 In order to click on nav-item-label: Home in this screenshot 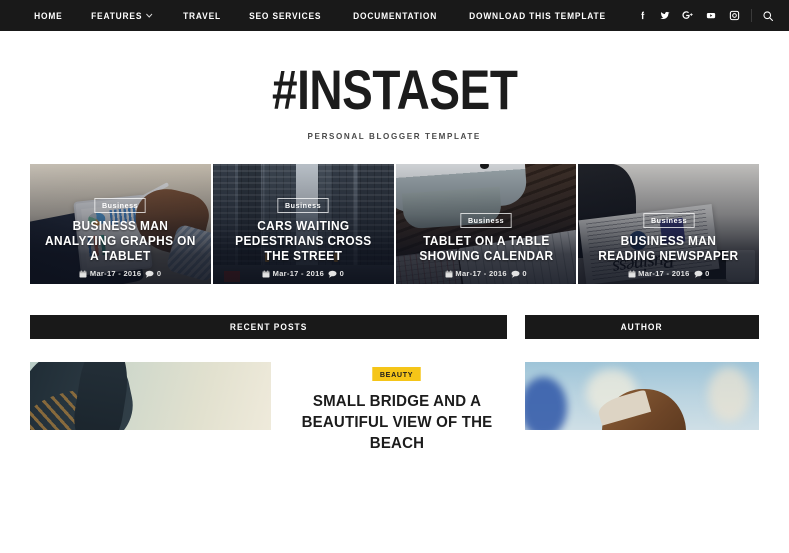, I will do `click(48, 15)`.